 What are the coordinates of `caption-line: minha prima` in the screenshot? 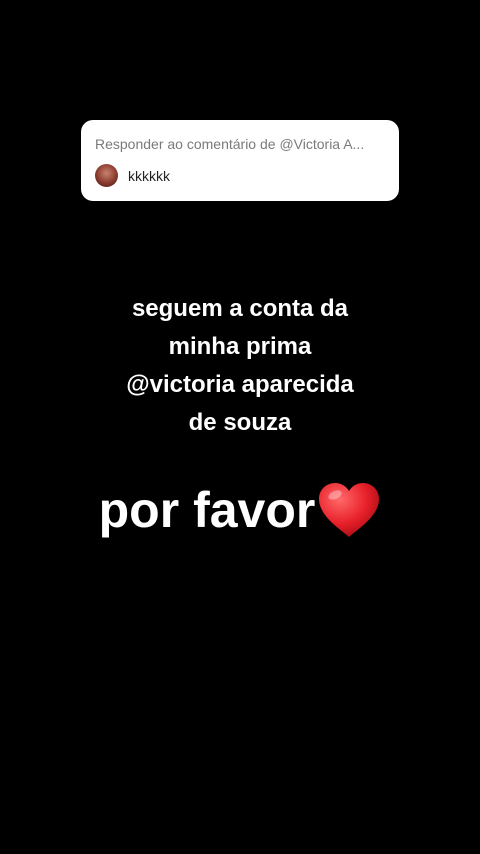 It's located at (240, 346).